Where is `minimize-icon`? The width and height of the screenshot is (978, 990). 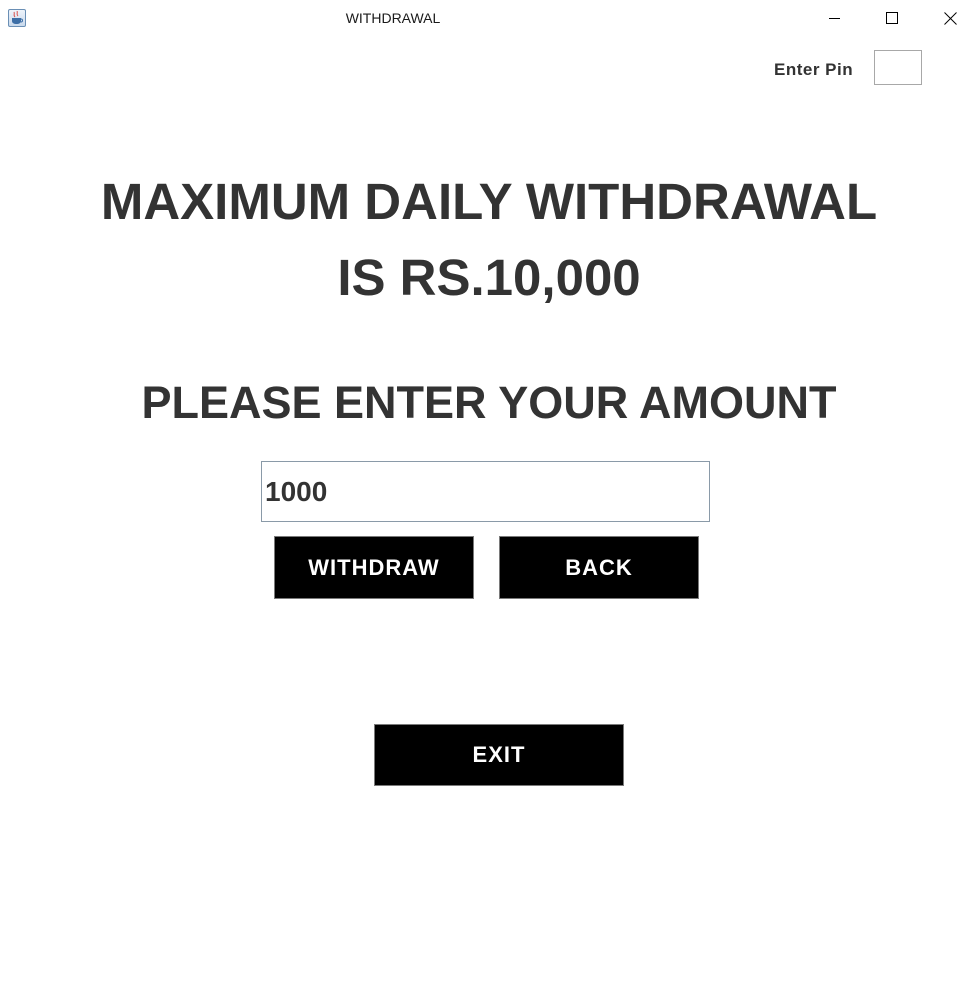
minimize-icon is located at coordinates (834, 18).